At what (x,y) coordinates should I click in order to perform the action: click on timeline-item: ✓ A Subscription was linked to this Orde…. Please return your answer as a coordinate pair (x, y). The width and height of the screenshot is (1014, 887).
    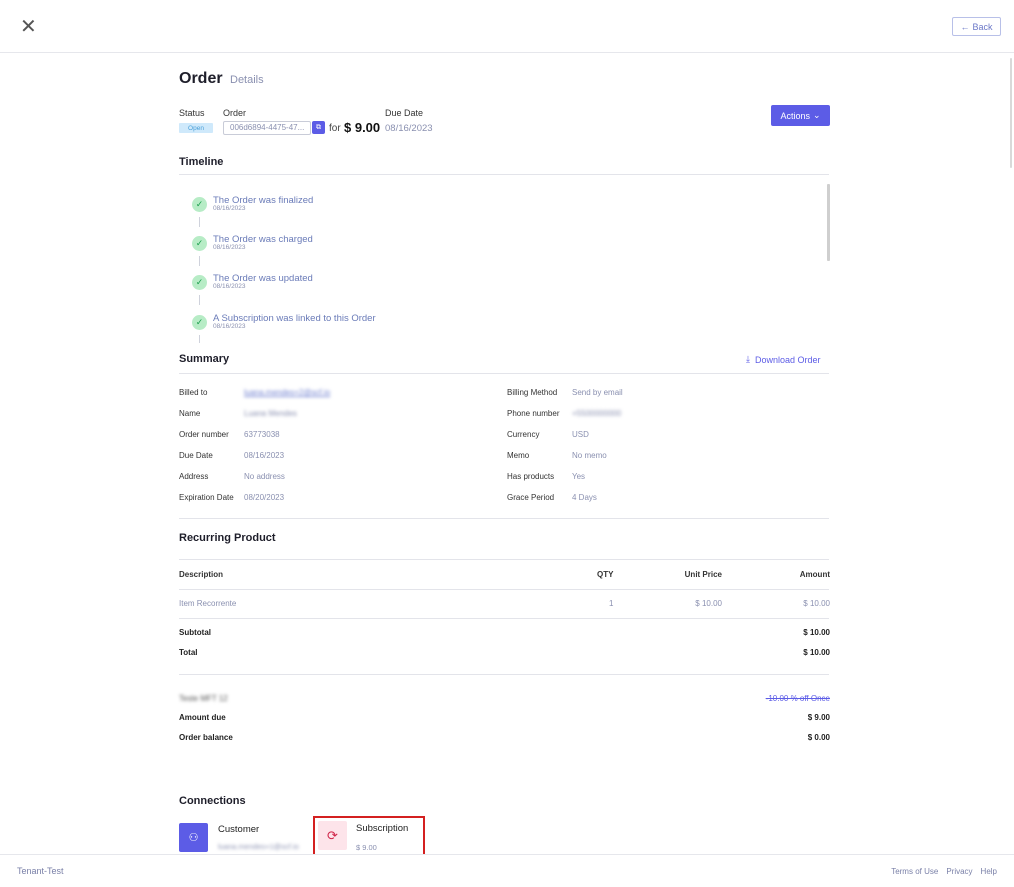
    Looking at the image, I should click on (392, 327).